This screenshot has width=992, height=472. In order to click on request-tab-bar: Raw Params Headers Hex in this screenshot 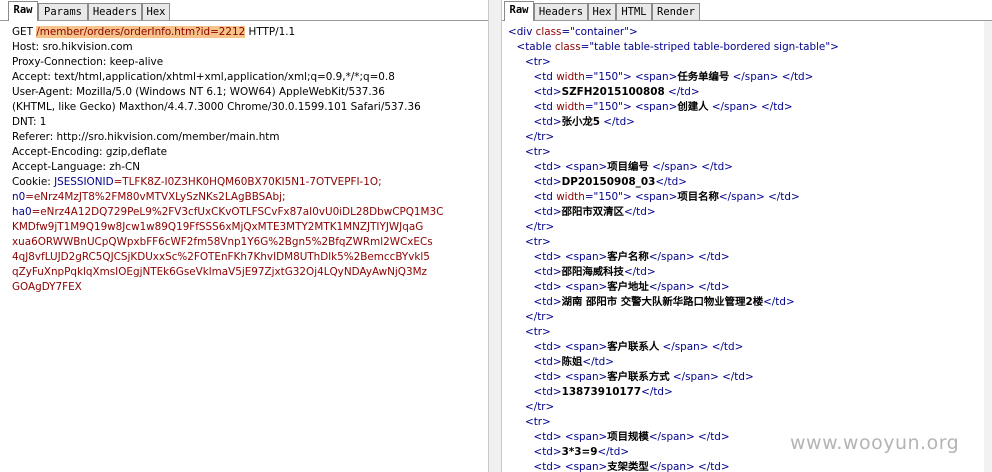, I will do `click(244, 10)`.